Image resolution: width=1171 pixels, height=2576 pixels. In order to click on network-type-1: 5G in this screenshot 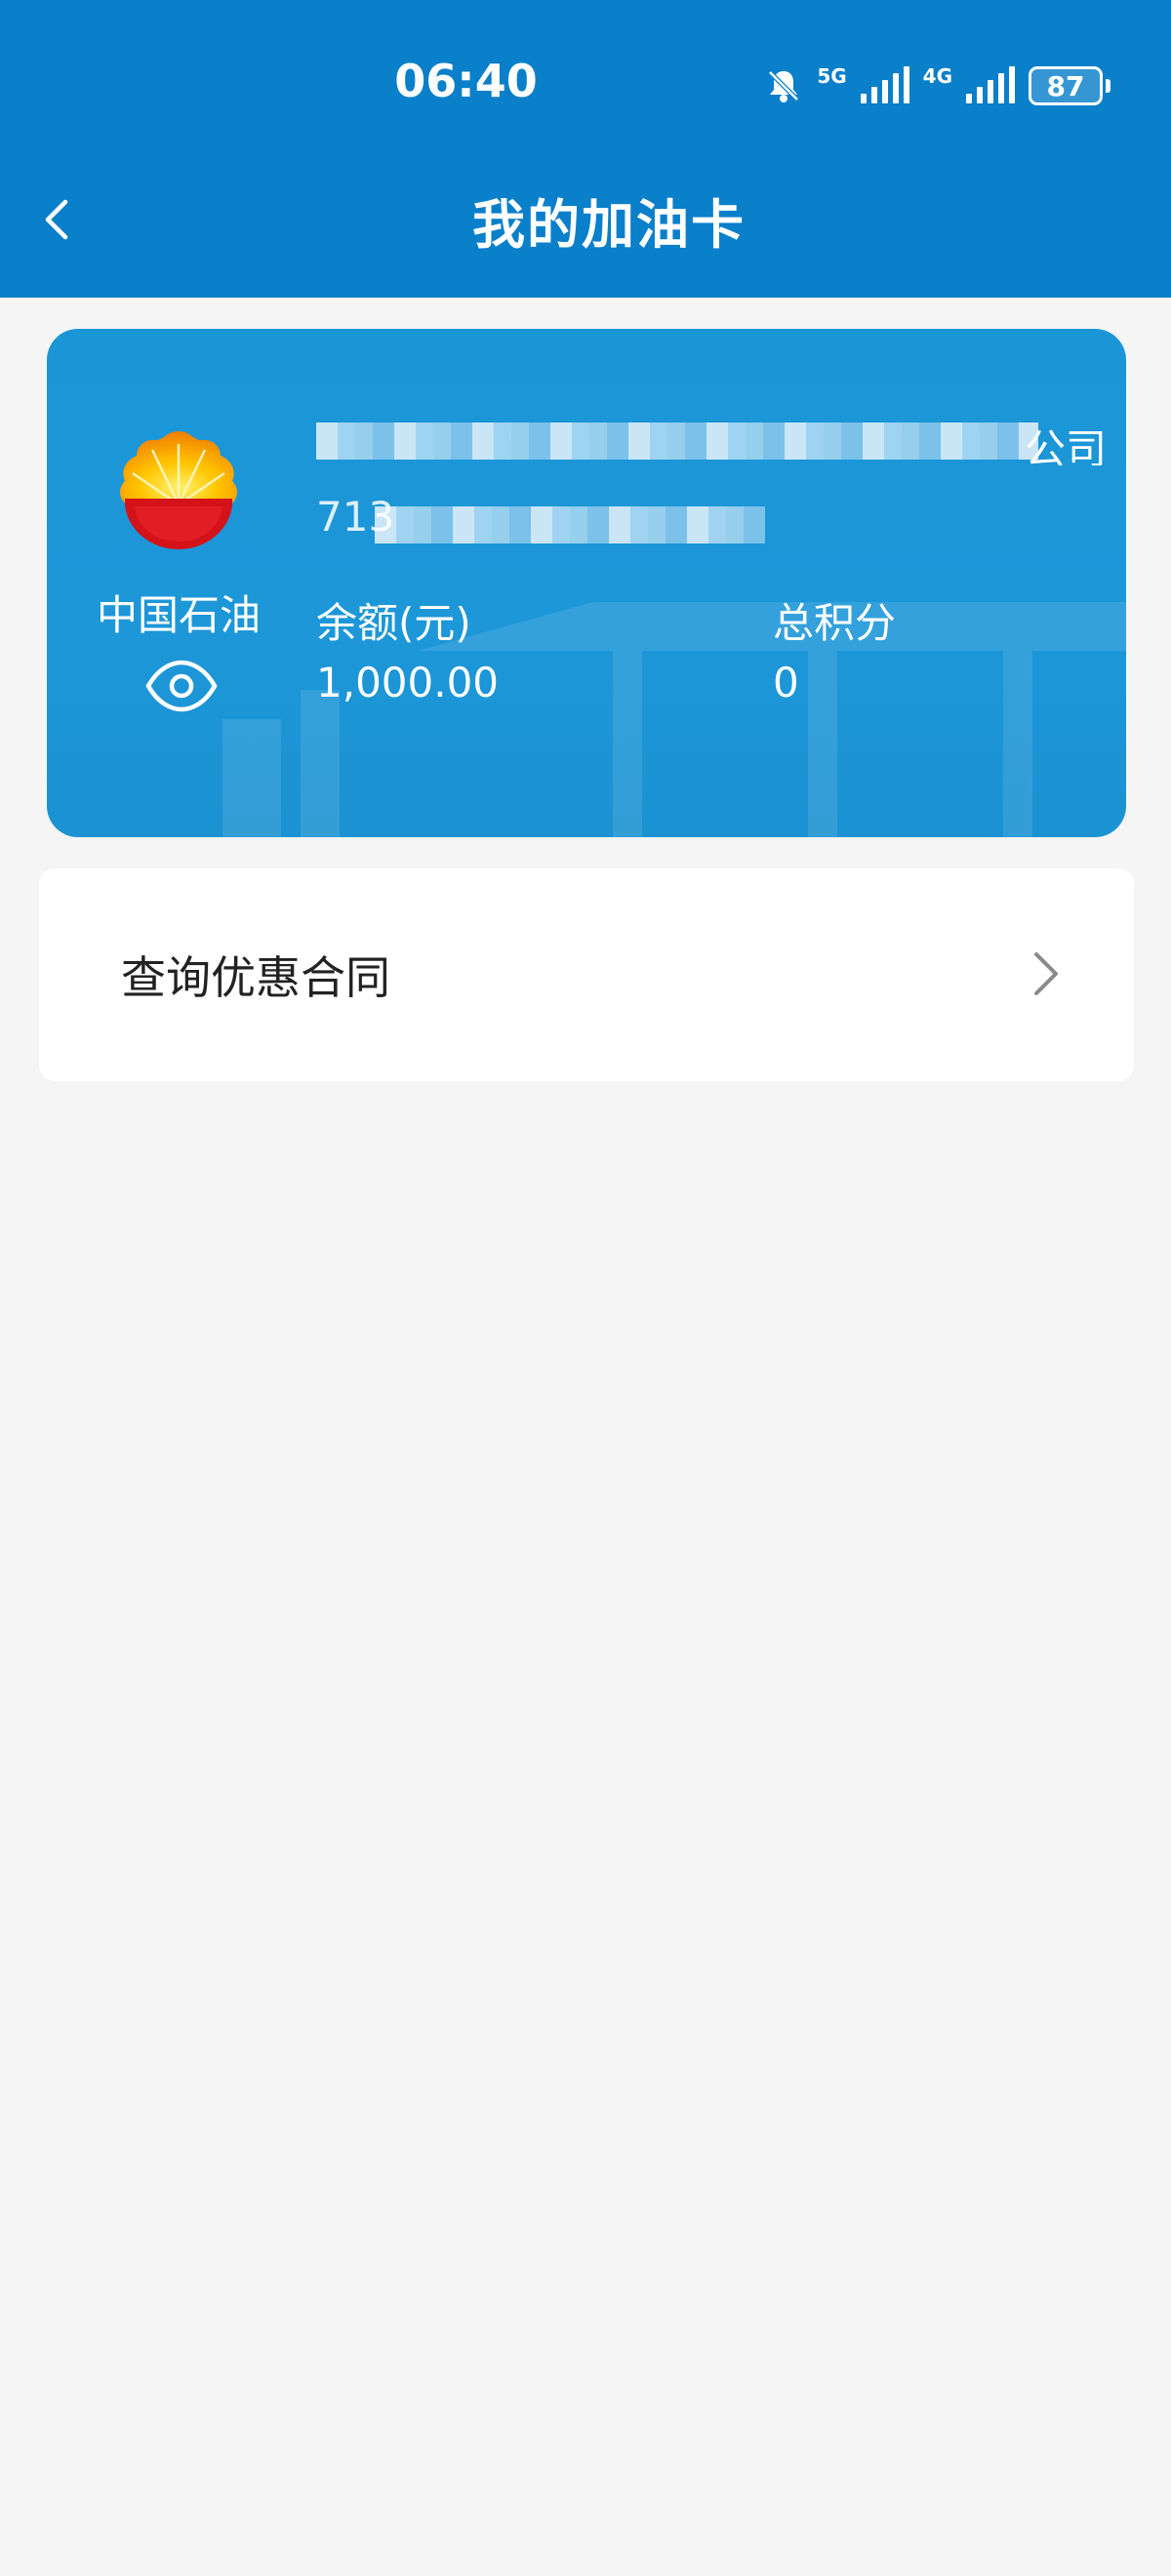, I will do `click(832, 76)`.